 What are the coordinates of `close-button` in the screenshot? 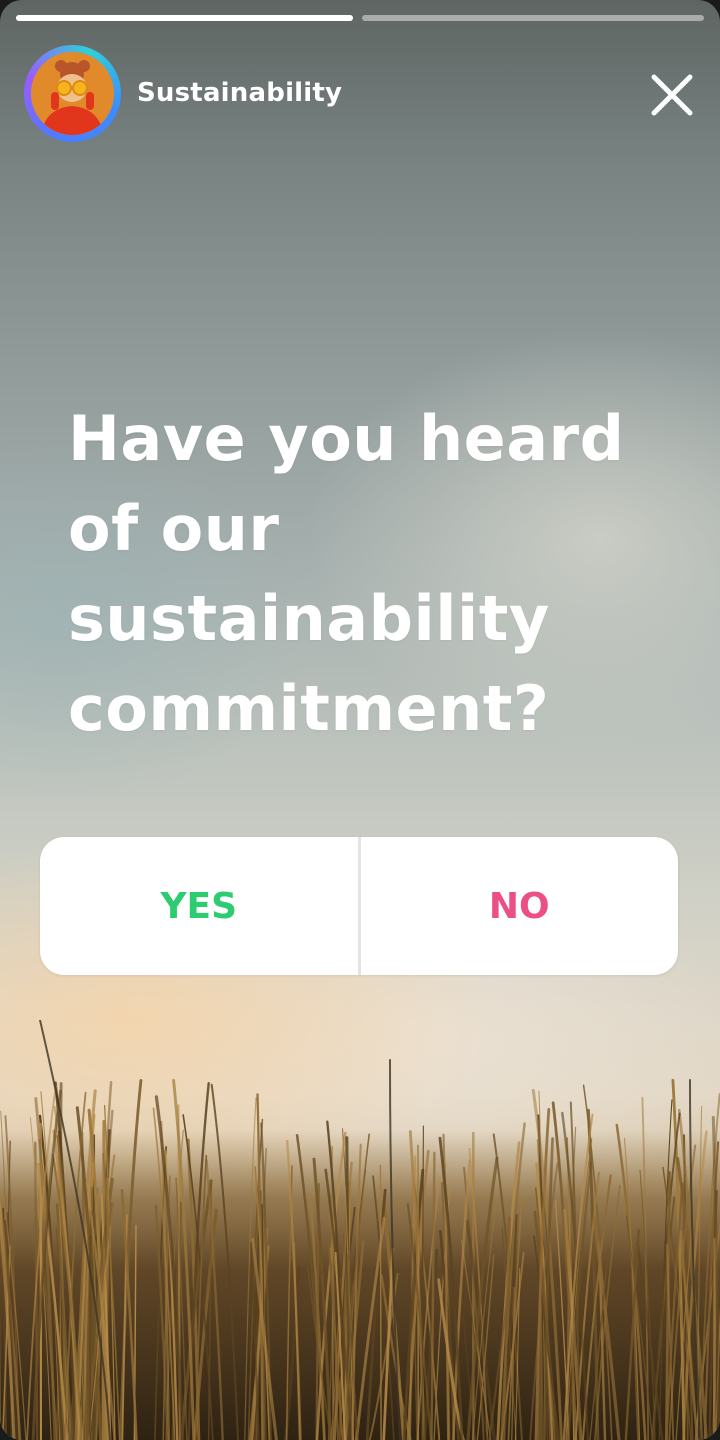 It's located at (672, 95).